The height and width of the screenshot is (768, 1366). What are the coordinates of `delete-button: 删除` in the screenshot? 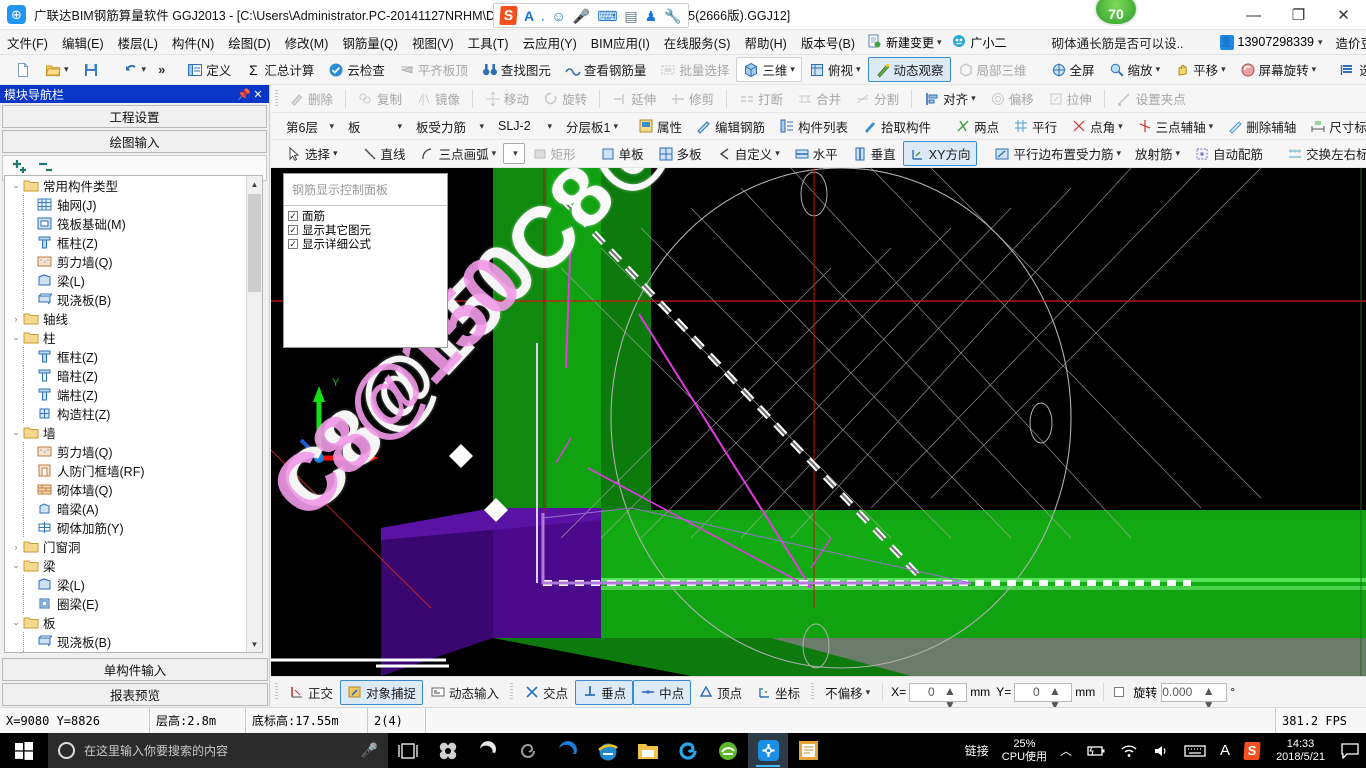 It's located at (311, 98).